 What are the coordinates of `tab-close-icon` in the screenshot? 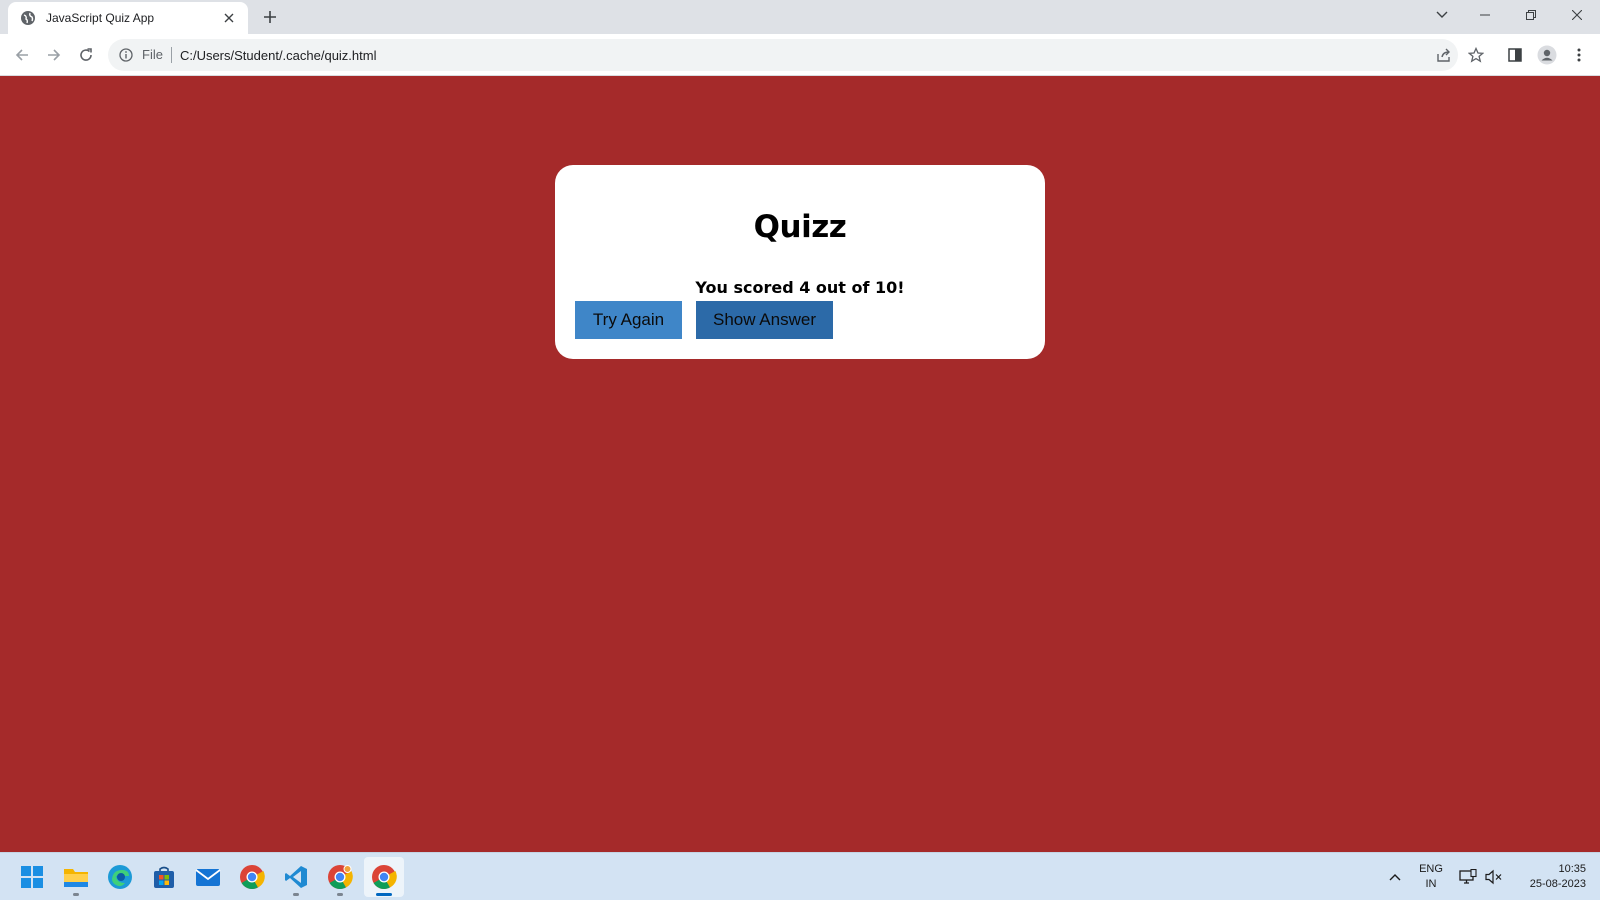 It's located at (229, 18).